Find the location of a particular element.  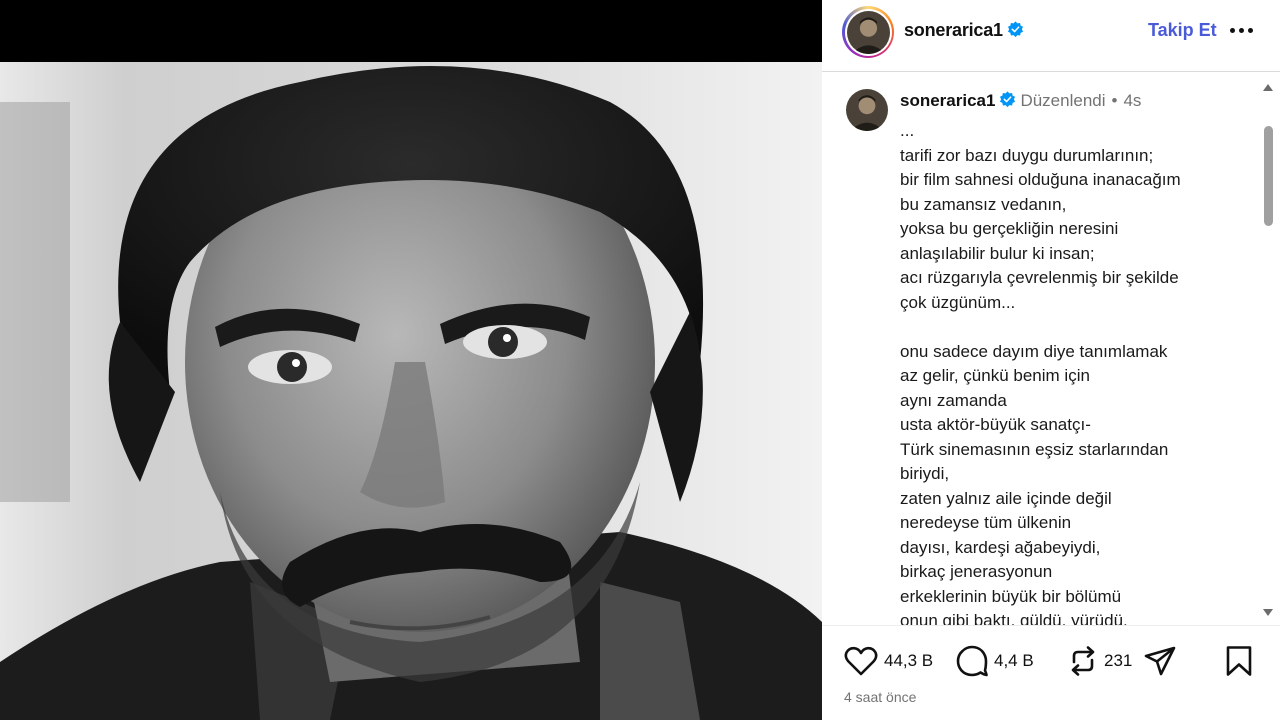

post-timestamp: 4 saat önce is located at coordinates (880, 697).